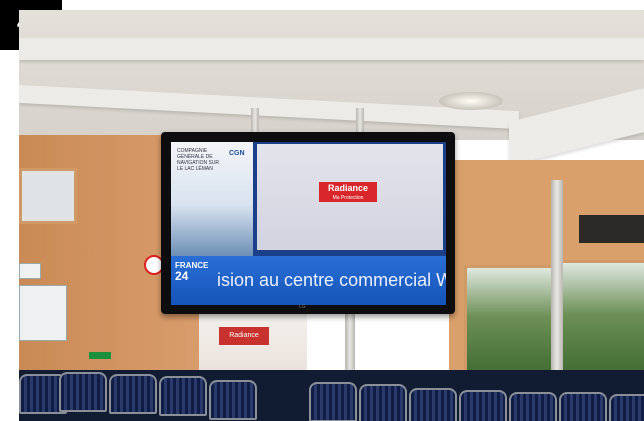 Image resolution: width=644 pixels, height=421 pixels. What do you see at coordinates (191, 271) in the screenshot?
I see `channel-logo: FRANCE 24` at bounding box center [191, 271].